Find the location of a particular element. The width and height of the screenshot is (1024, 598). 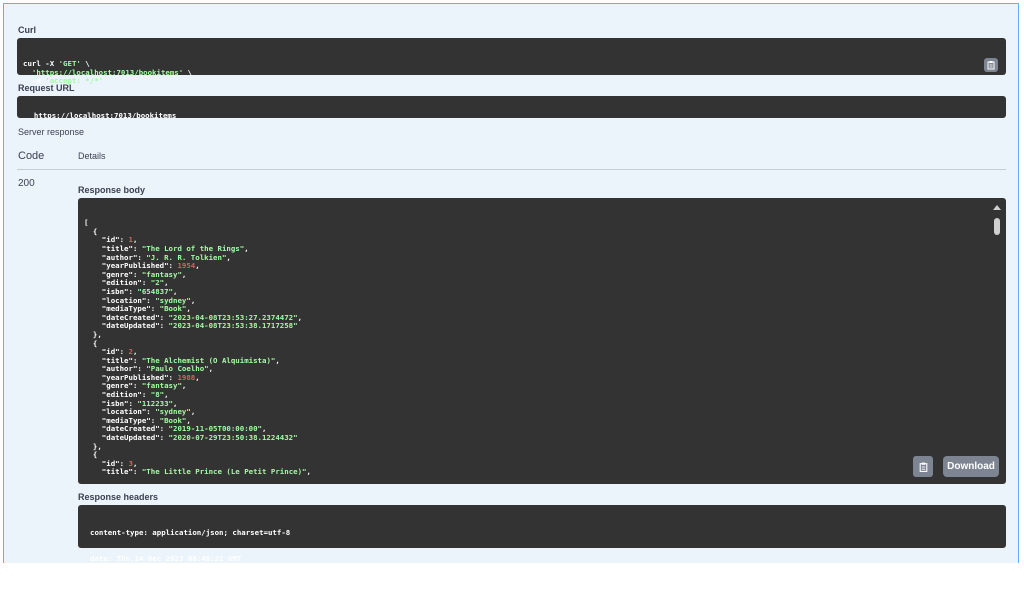

json-line: "yearPublished": 1954, is located at coordinates (142, 266).